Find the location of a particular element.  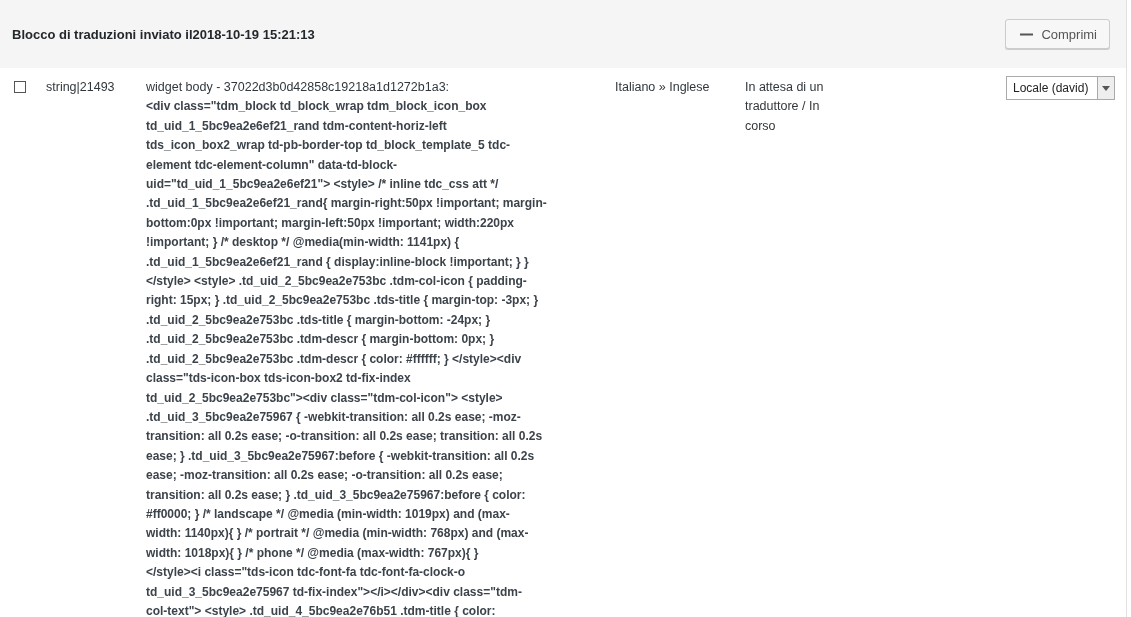

code-line: <div class="tdm_block td_block_wrap tdm_block_icon_box is located at coordinates (317, 107).